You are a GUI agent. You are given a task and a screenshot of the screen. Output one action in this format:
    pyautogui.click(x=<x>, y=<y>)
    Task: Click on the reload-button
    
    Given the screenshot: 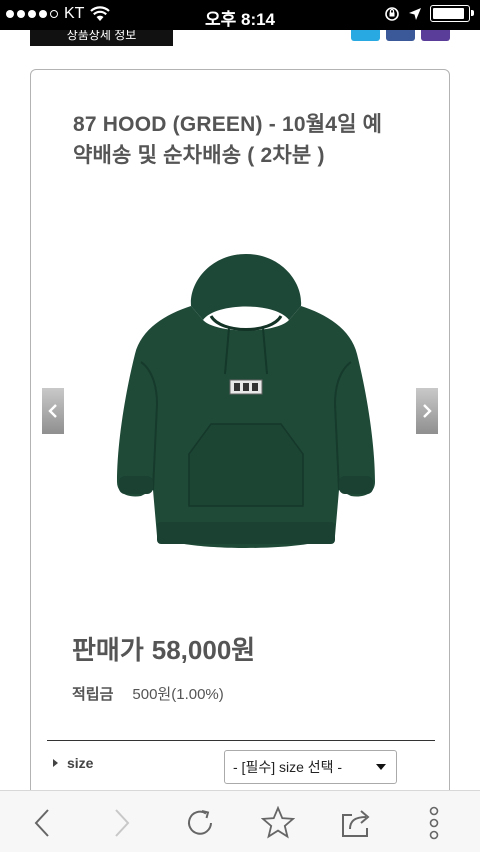 What is the action you would take?
    pyautogui.click(x=200, y=823)
    